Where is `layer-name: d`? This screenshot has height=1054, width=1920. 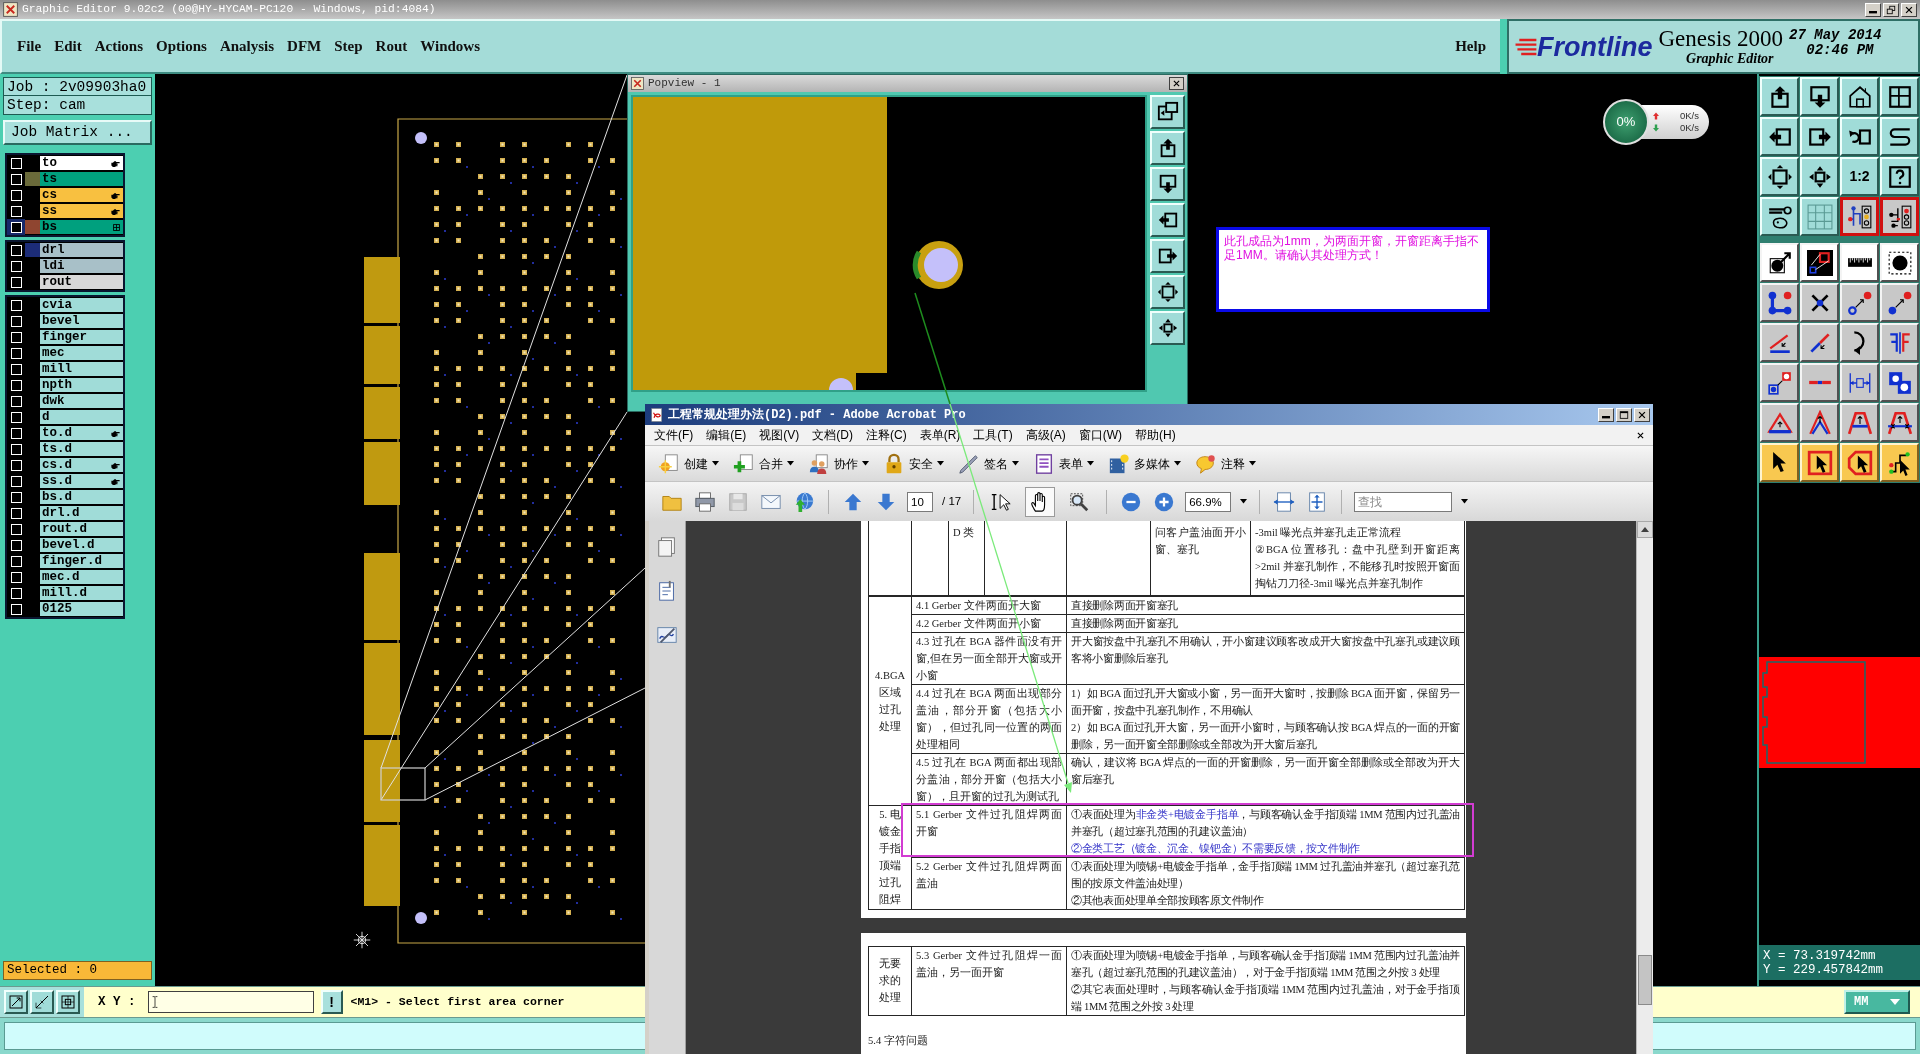 layer-name: d is located at coordinates (81, 417).